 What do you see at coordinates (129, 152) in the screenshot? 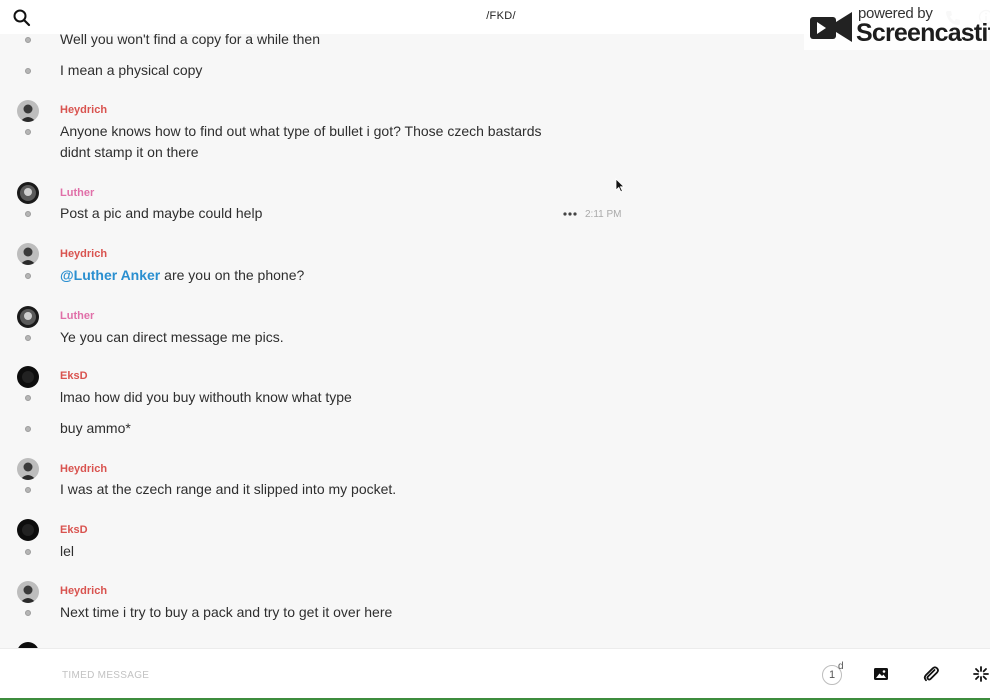
I see `message-text-line: didnt stamp it on there` at bounding box center [129, 152].